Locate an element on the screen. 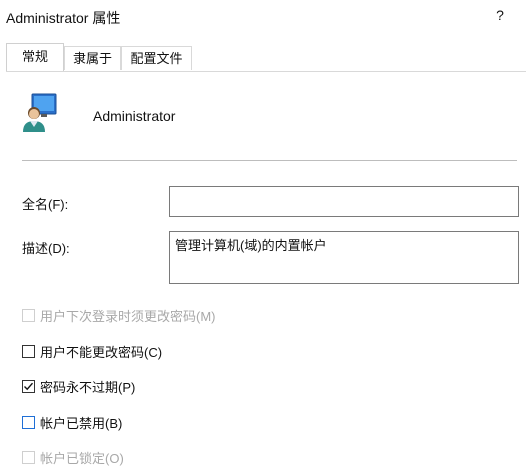 This screenshot has height=472, width=532. tab-member-of: 隶属于 is located at coordinates (92, 58).